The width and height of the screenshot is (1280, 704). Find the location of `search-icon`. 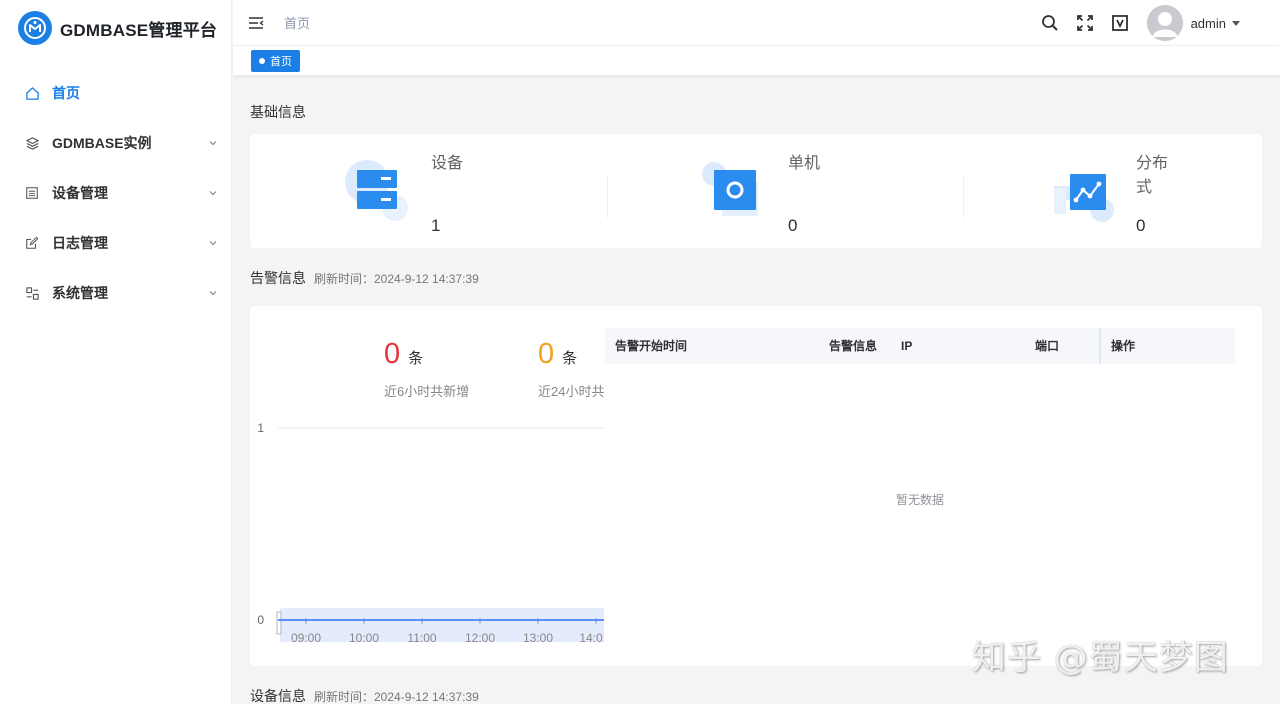

search-icon is located at coordinates (1050, 23).